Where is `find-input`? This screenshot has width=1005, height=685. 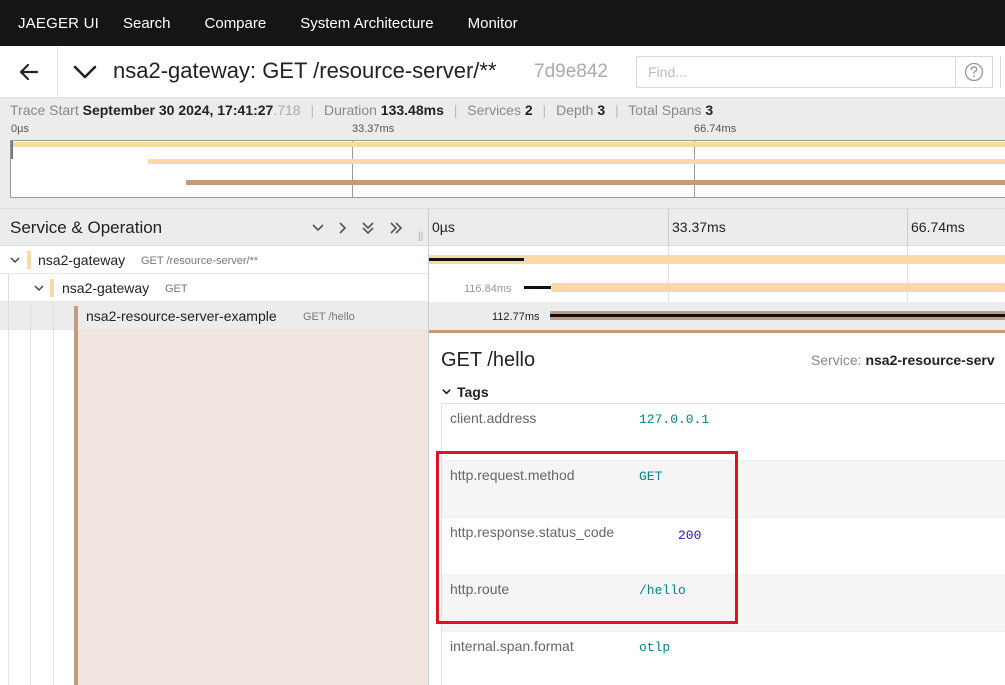
find-input is located at coordinates (796, 72).